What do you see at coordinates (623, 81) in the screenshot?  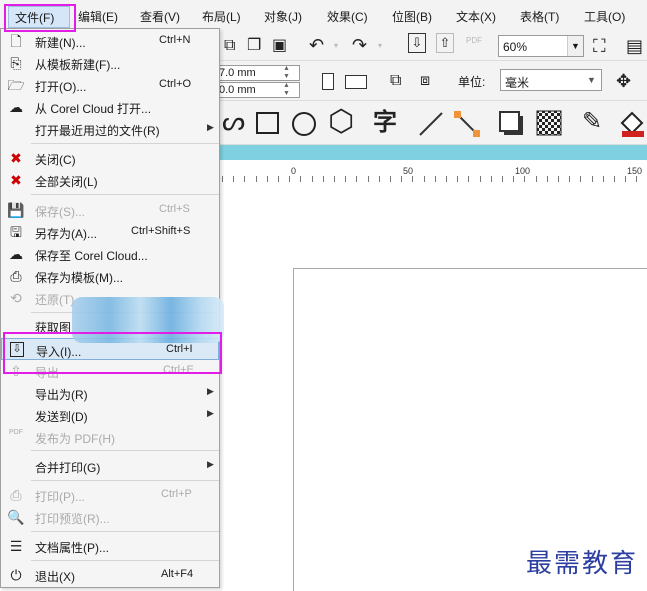 I see `nudge-icon: ✥` at bounding box center [623, 81].